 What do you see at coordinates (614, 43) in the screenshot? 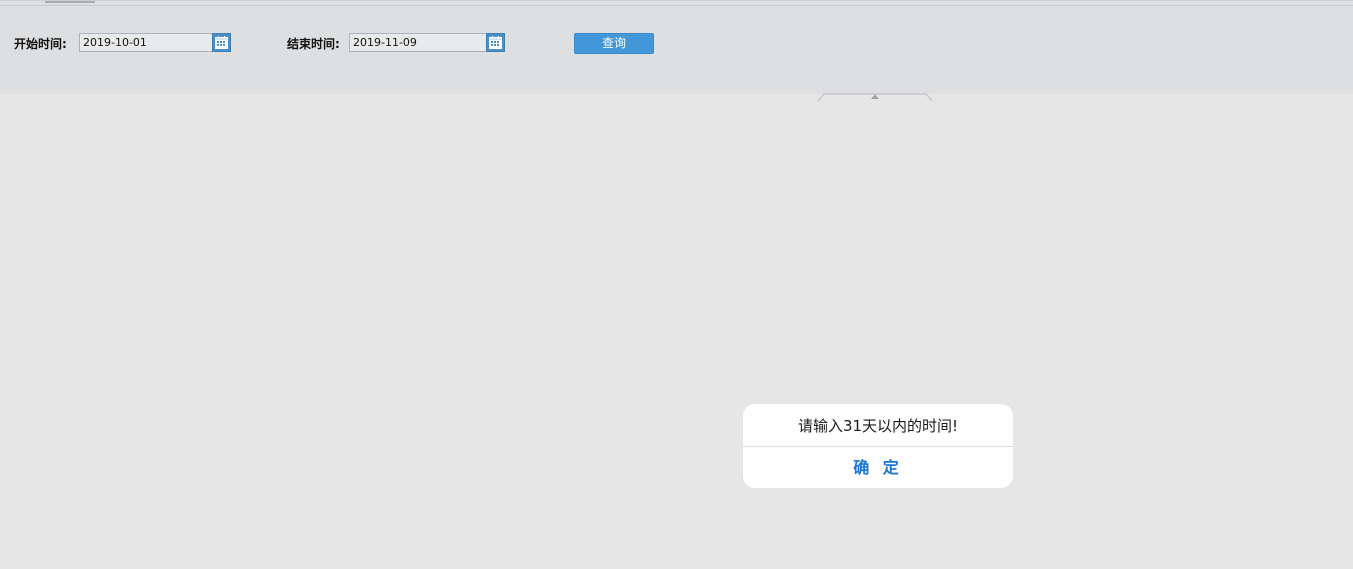
I see `query-button: 查询` at bounding box center [614, 43].